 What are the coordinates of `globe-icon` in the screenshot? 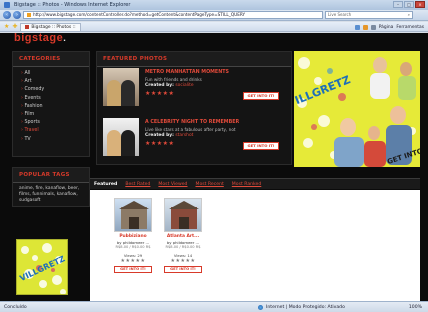 It's located at (260, 307).